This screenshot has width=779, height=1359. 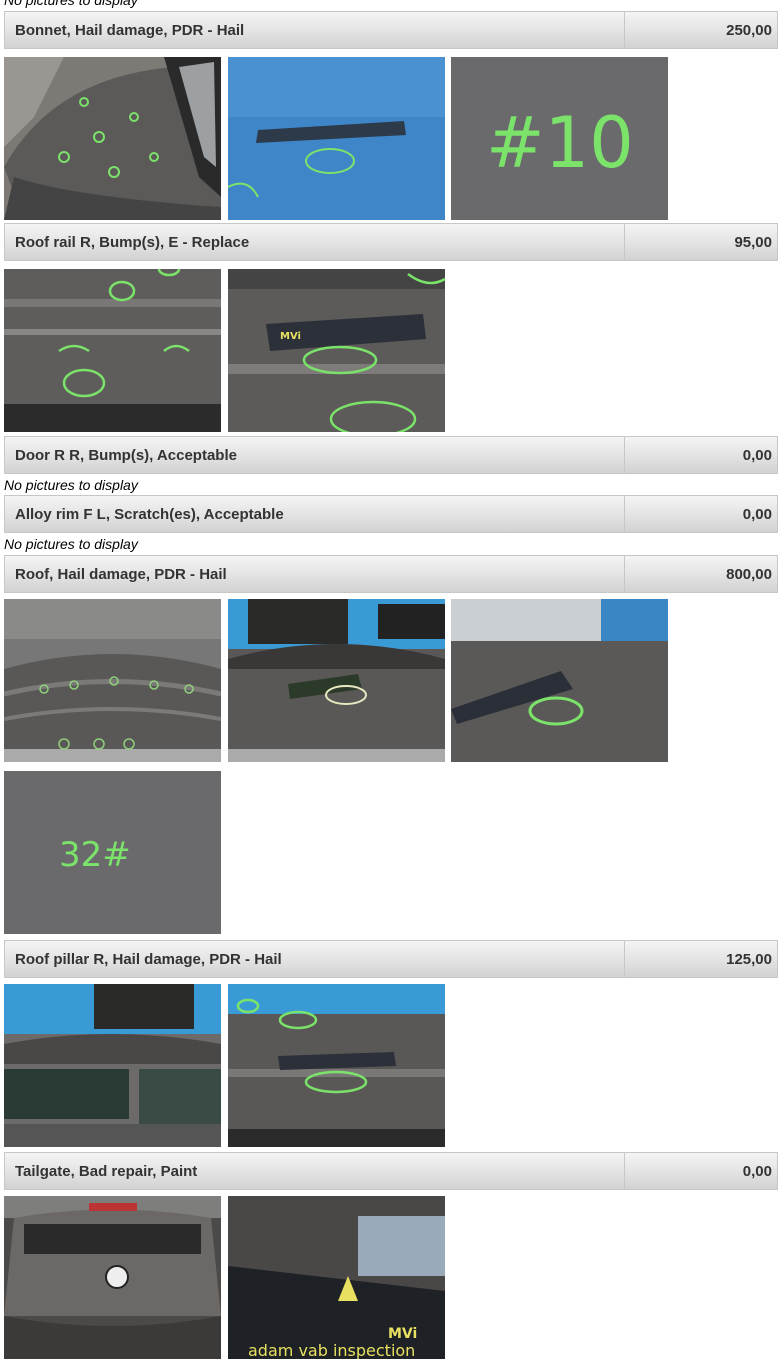 What do you see at coordinates (560, 143) in the screenshot?
I see `marker-text: #10` at bounding box center [560, 143].